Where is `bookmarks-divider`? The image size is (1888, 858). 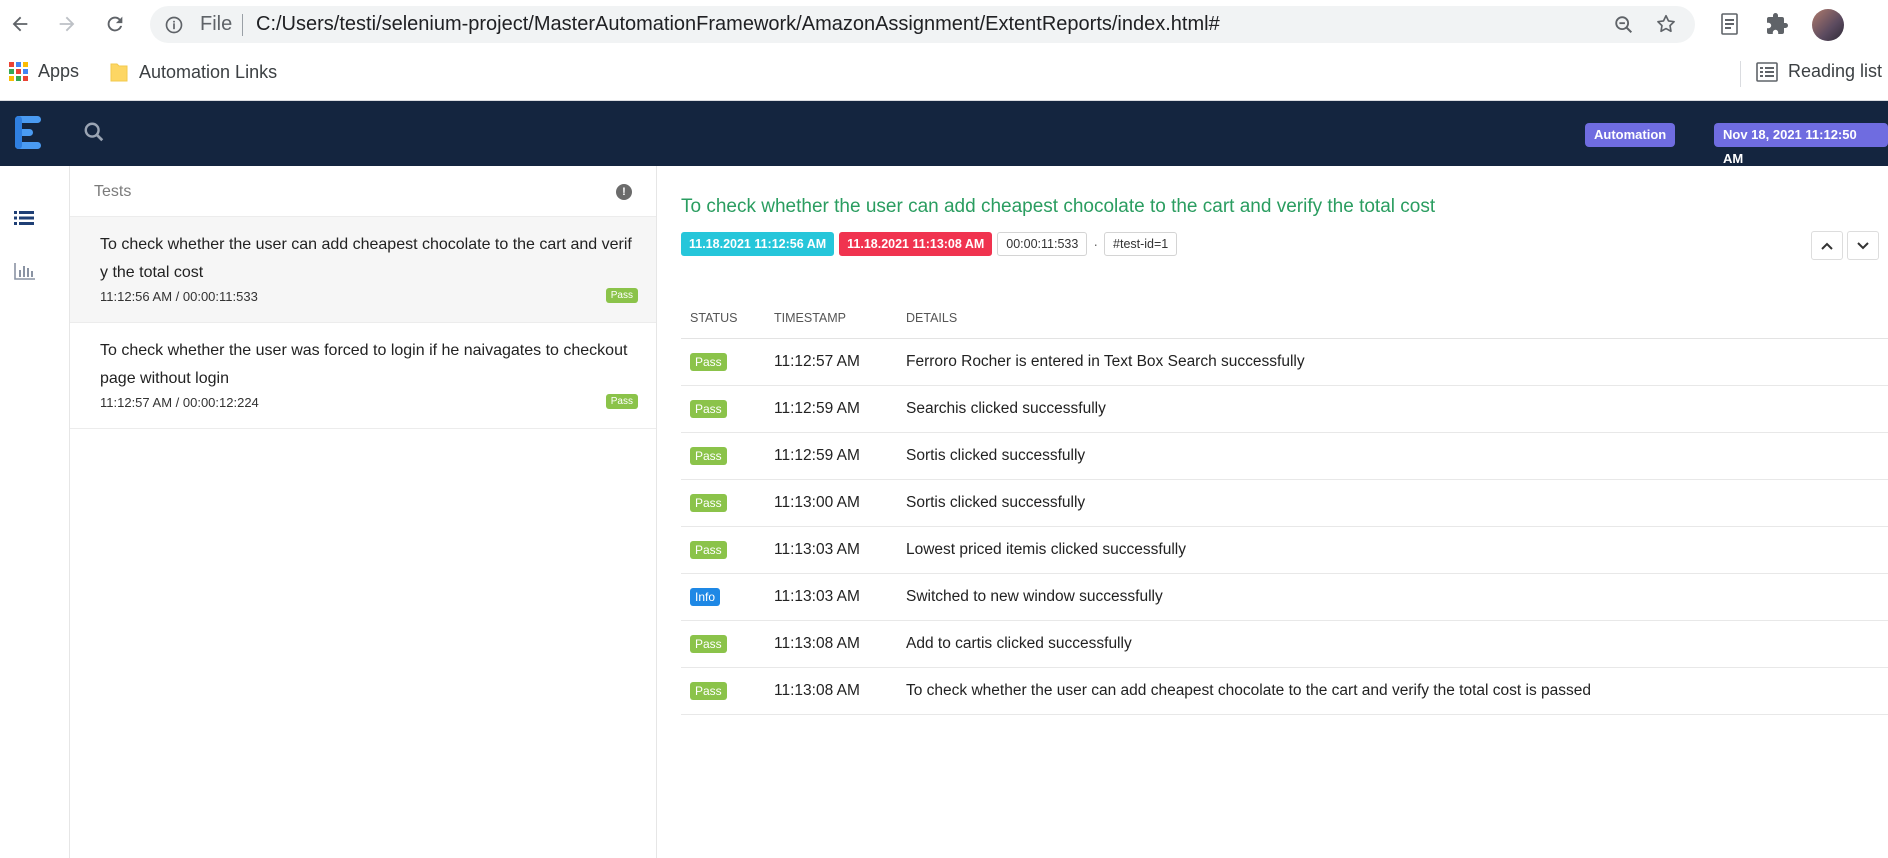 bookmarks-divider is located at coordinates (1740, 74).